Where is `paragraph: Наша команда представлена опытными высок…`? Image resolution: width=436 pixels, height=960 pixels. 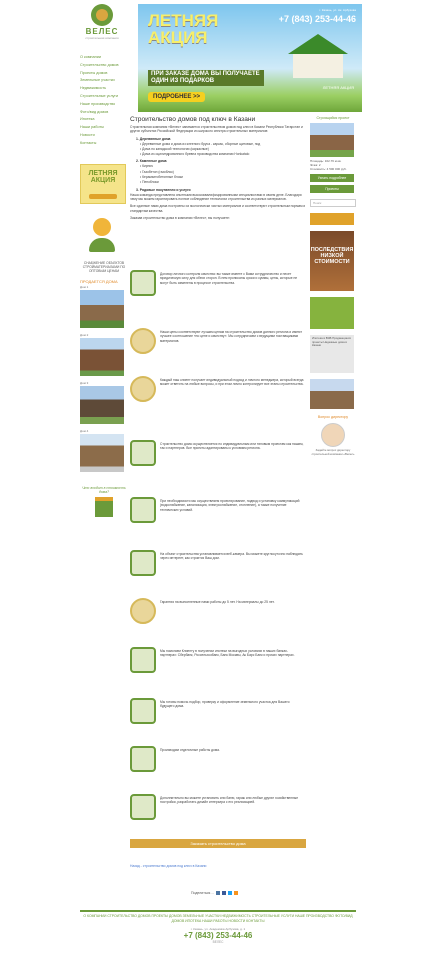
paragraph: Наша команда представлена опытными высок… is located at coordinates (216, 196).